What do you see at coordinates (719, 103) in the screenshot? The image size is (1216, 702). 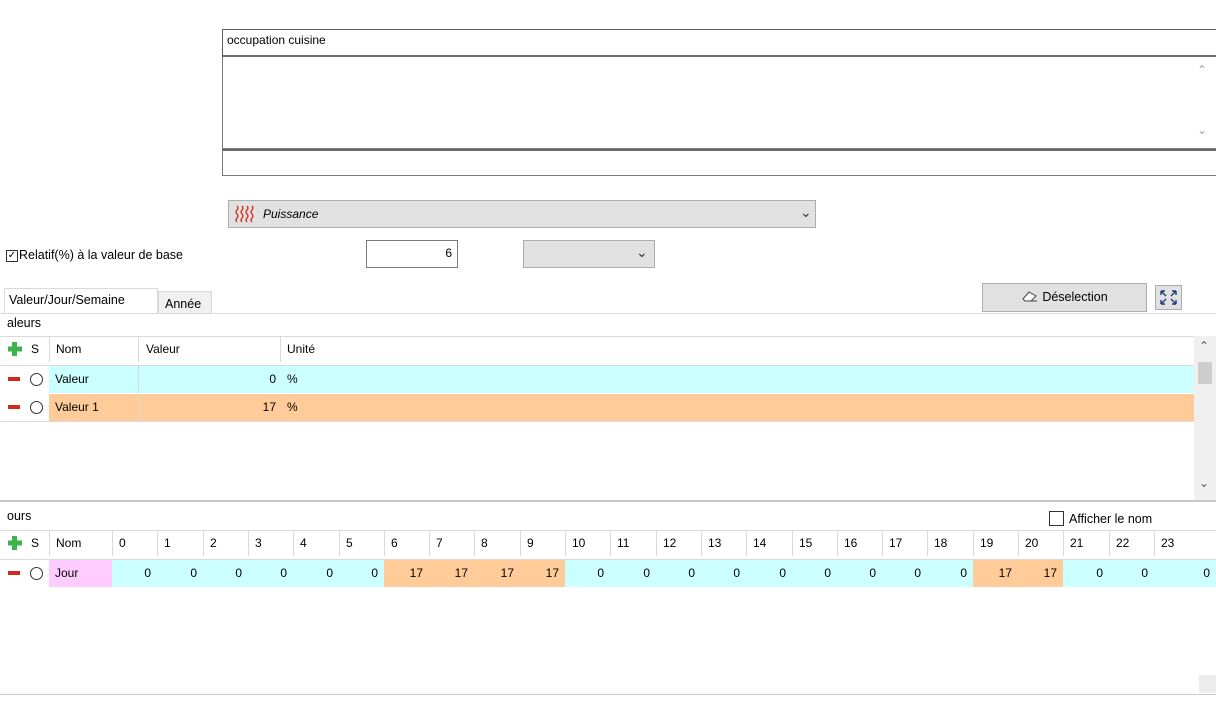 I see `description-textarea: ⌃ ⌄` at bounding box center [719, 103].